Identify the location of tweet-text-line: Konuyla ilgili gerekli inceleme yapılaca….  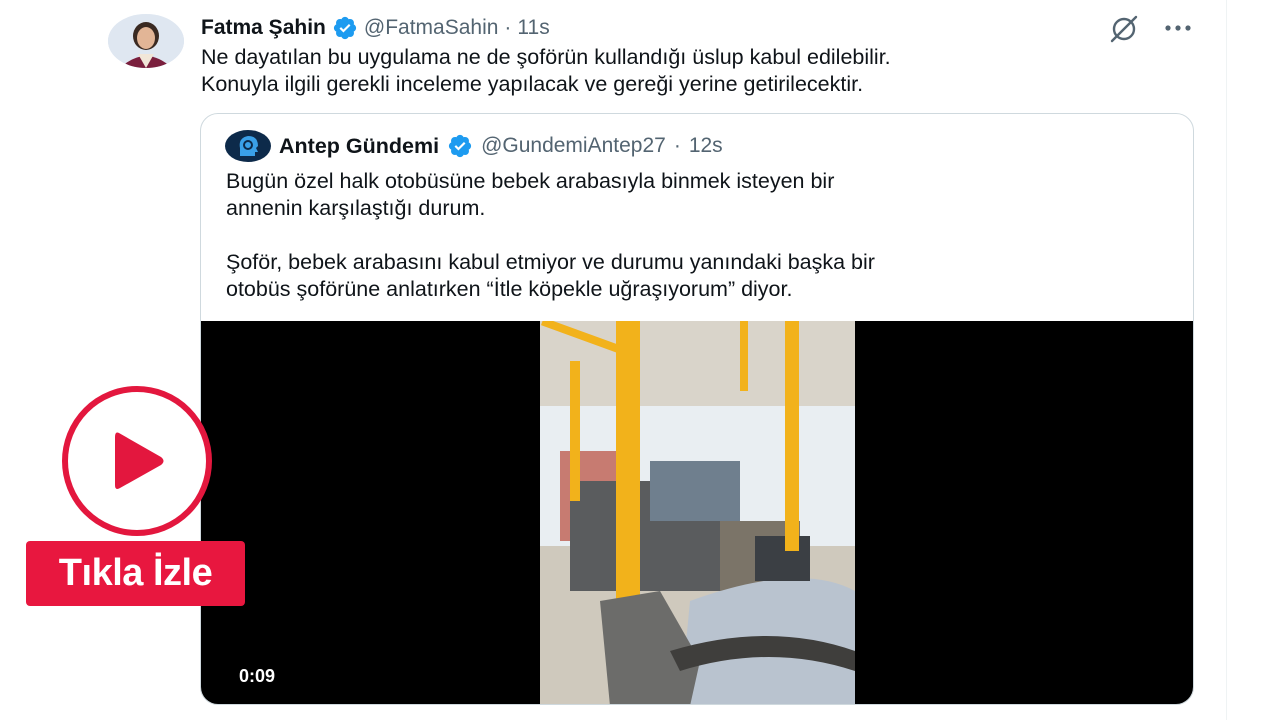
(532, 84).